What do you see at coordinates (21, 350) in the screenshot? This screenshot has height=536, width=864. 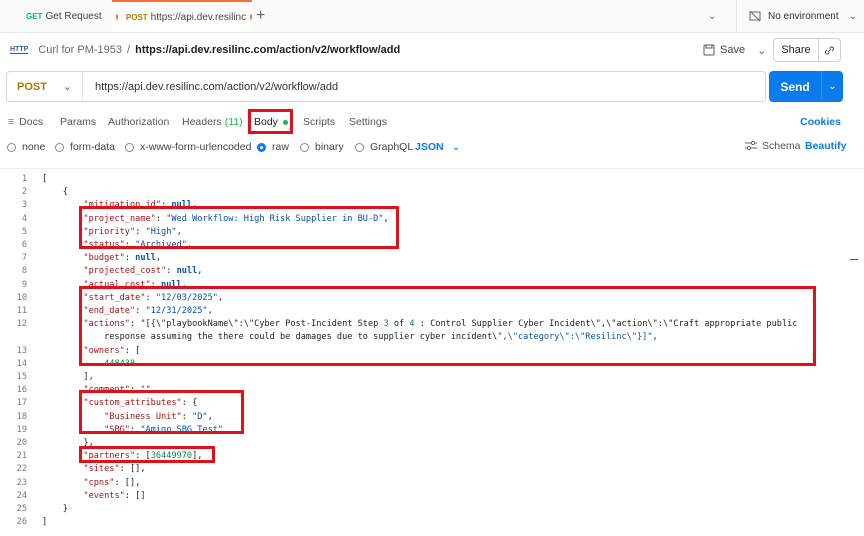 I see `line-number: 13` at bounding box center [21, 350].